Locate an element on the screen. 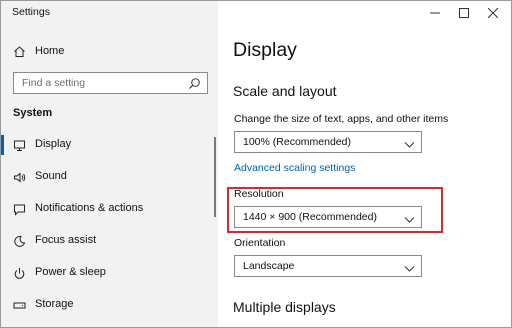  maximize-button is located at coordinates (464, 13).